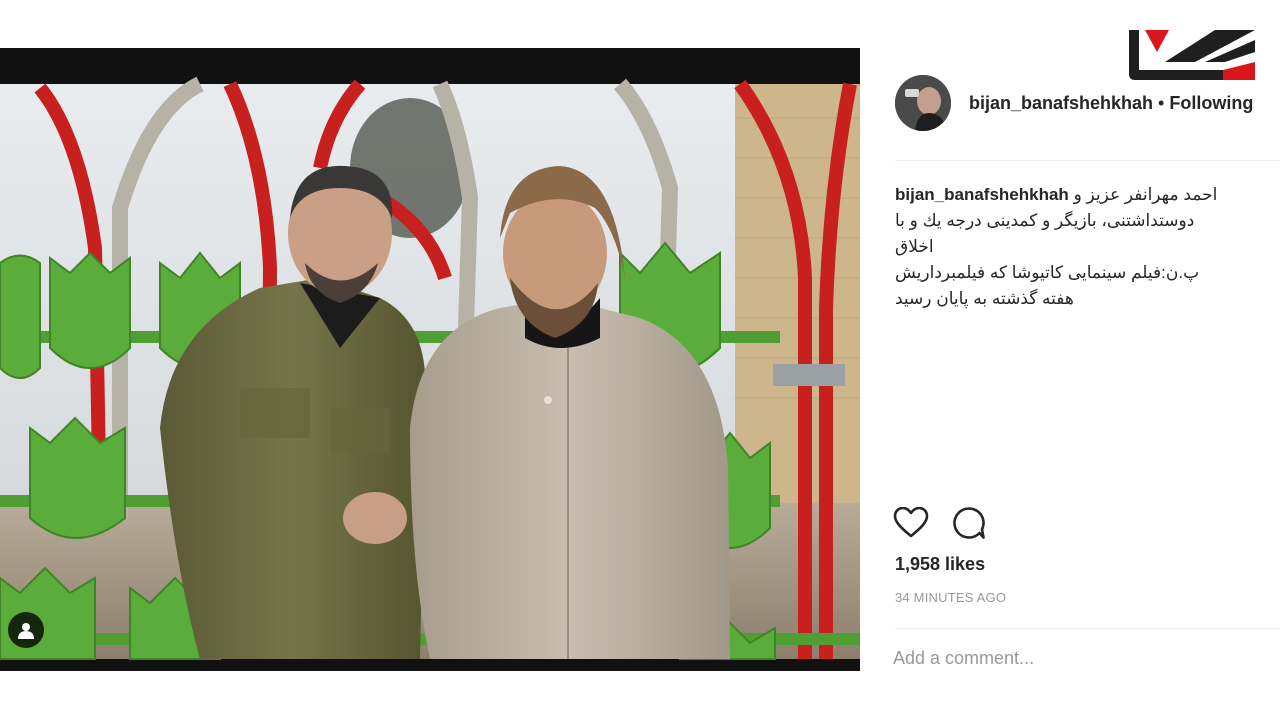 This screenshot has width=1280, height=720. Describe the element at coordinates (984, 298) in the screenshot. I see `caption-line-5: هفته گذشته به پایان رسید` at that location.